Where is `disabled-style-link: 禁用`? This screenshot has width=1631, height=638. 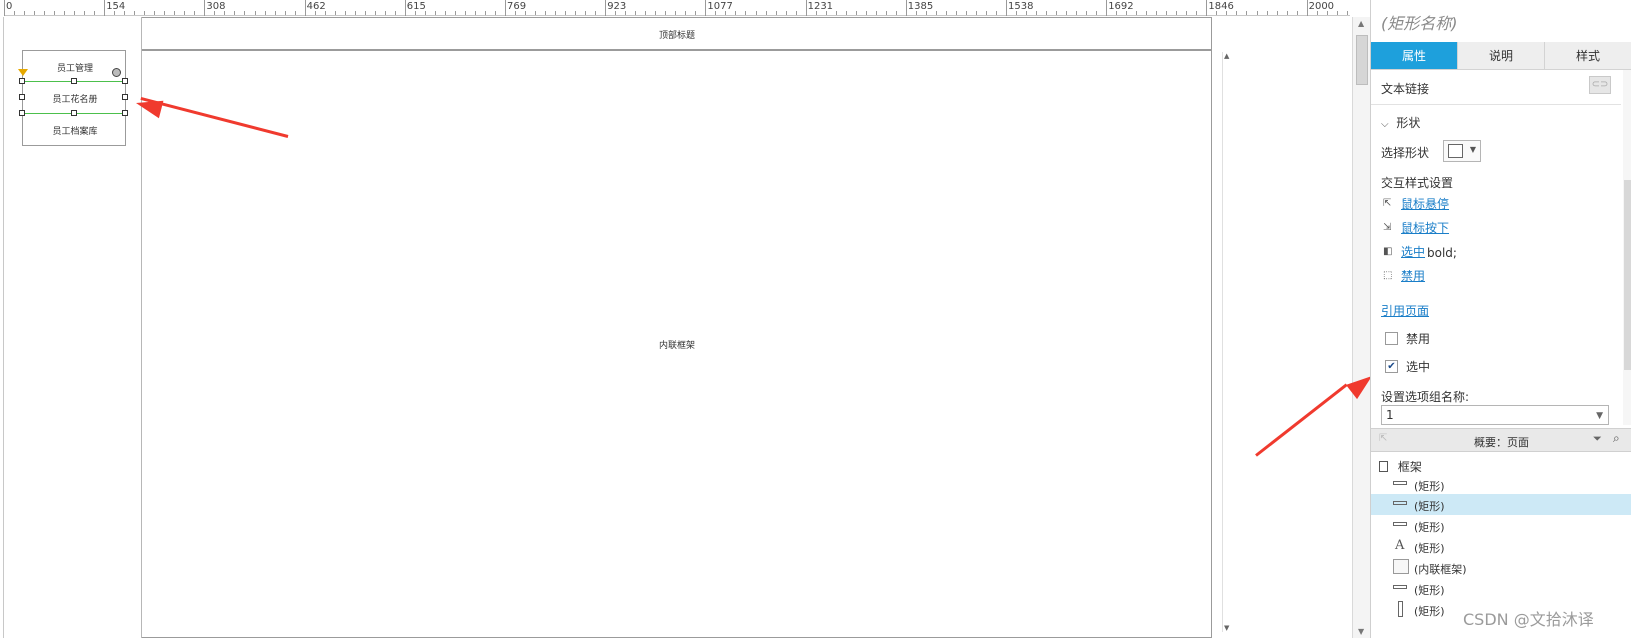 disabled-style-link: 禁用 is located at coordinates (1413, 275).